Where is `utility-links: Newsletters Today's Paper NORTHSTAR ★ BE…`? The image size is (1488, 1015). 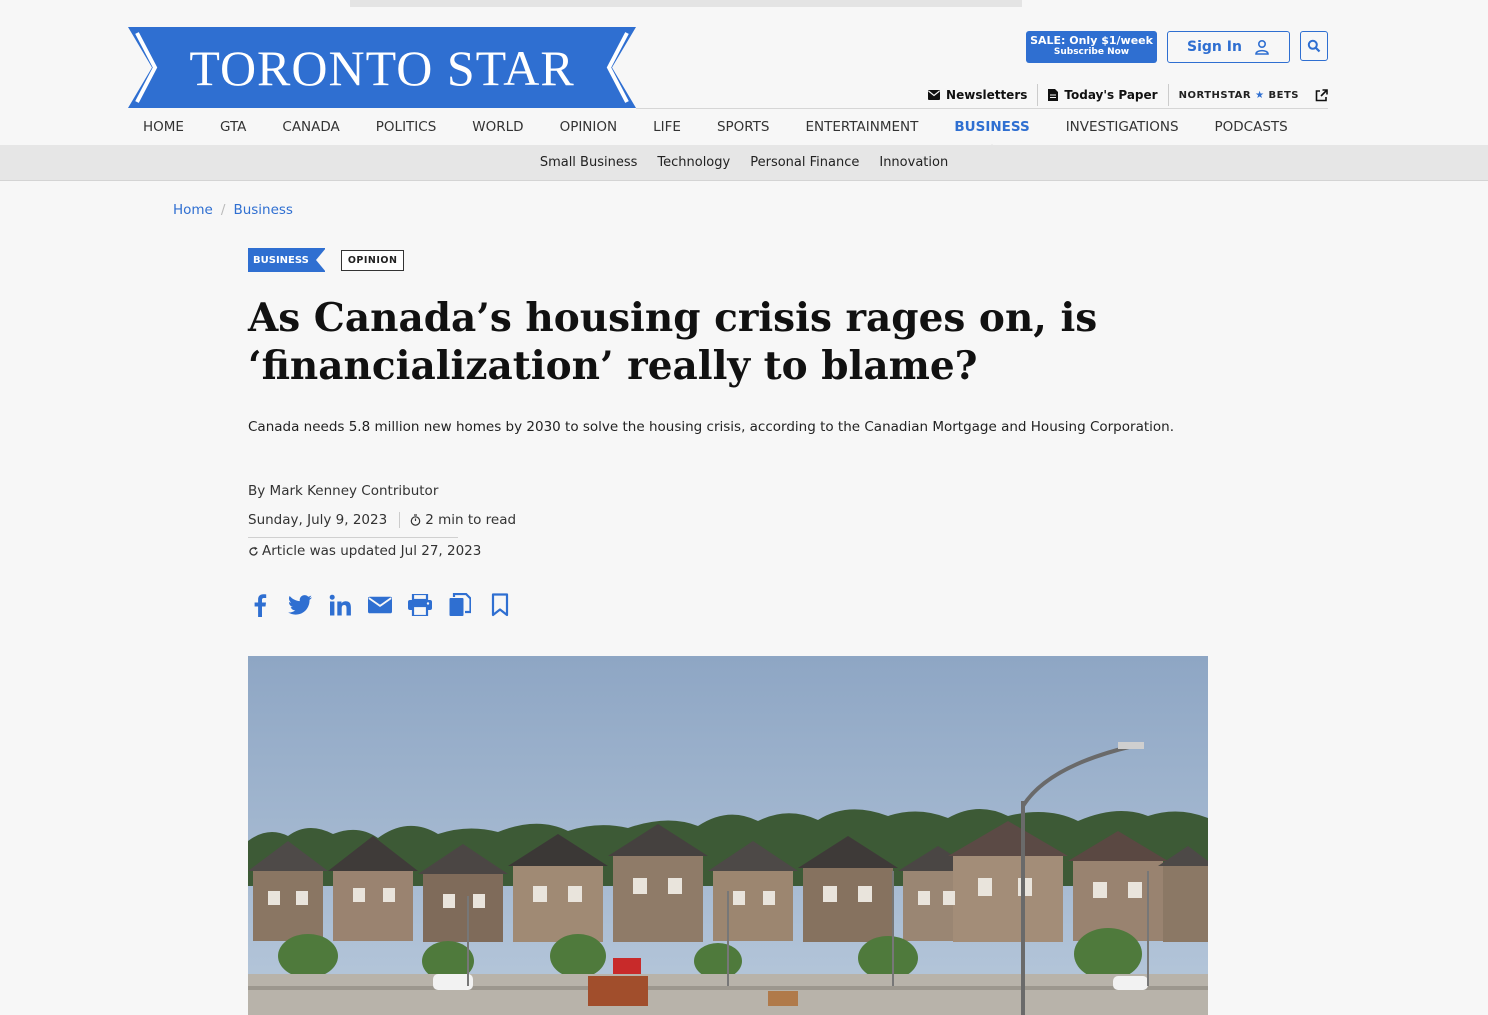 utility-links: Newsletters Today's Paper NORTHSTAR ★ BE… is located at coordinates (1123, 95).